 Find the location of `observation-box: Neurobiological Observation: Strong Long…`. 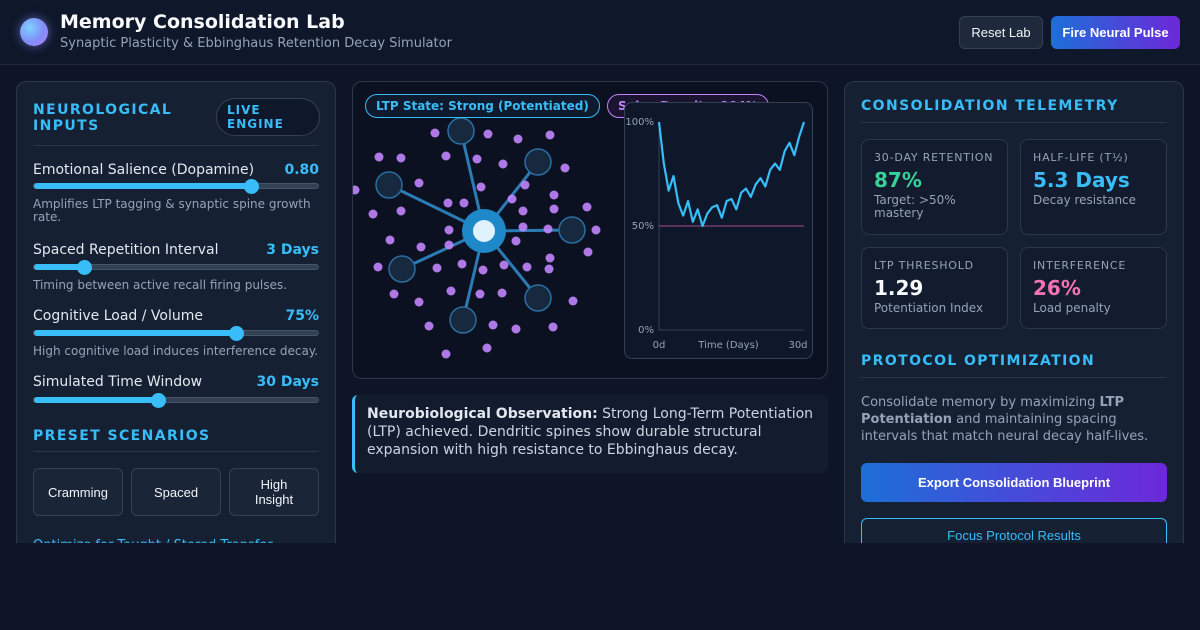

observation-box: Neurobiological Observation: Strong Long… is located at coordinates (590, 434).